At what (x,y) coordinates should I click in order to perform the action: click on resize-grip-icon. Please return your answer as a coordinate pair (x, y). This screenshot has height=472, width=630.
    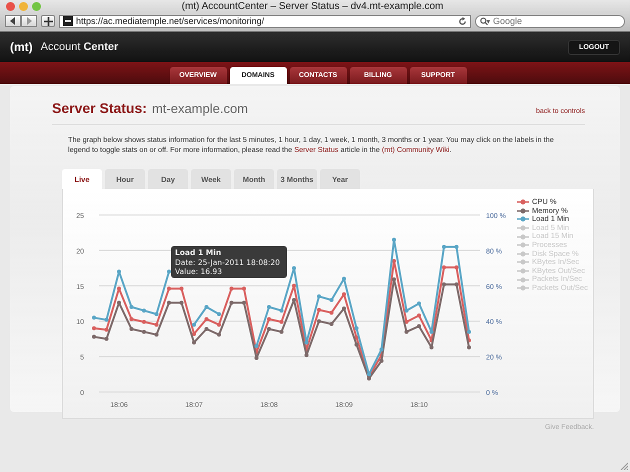
    Looking at the image, I should click on (624, 466).